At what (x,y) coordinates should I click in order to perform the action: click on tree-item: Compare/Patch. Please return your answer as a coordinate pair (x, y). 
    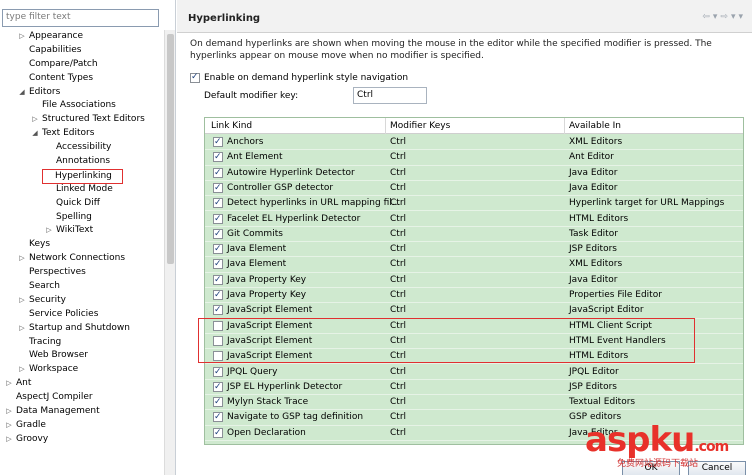
    Looking at the image, I should click on (82, 65).